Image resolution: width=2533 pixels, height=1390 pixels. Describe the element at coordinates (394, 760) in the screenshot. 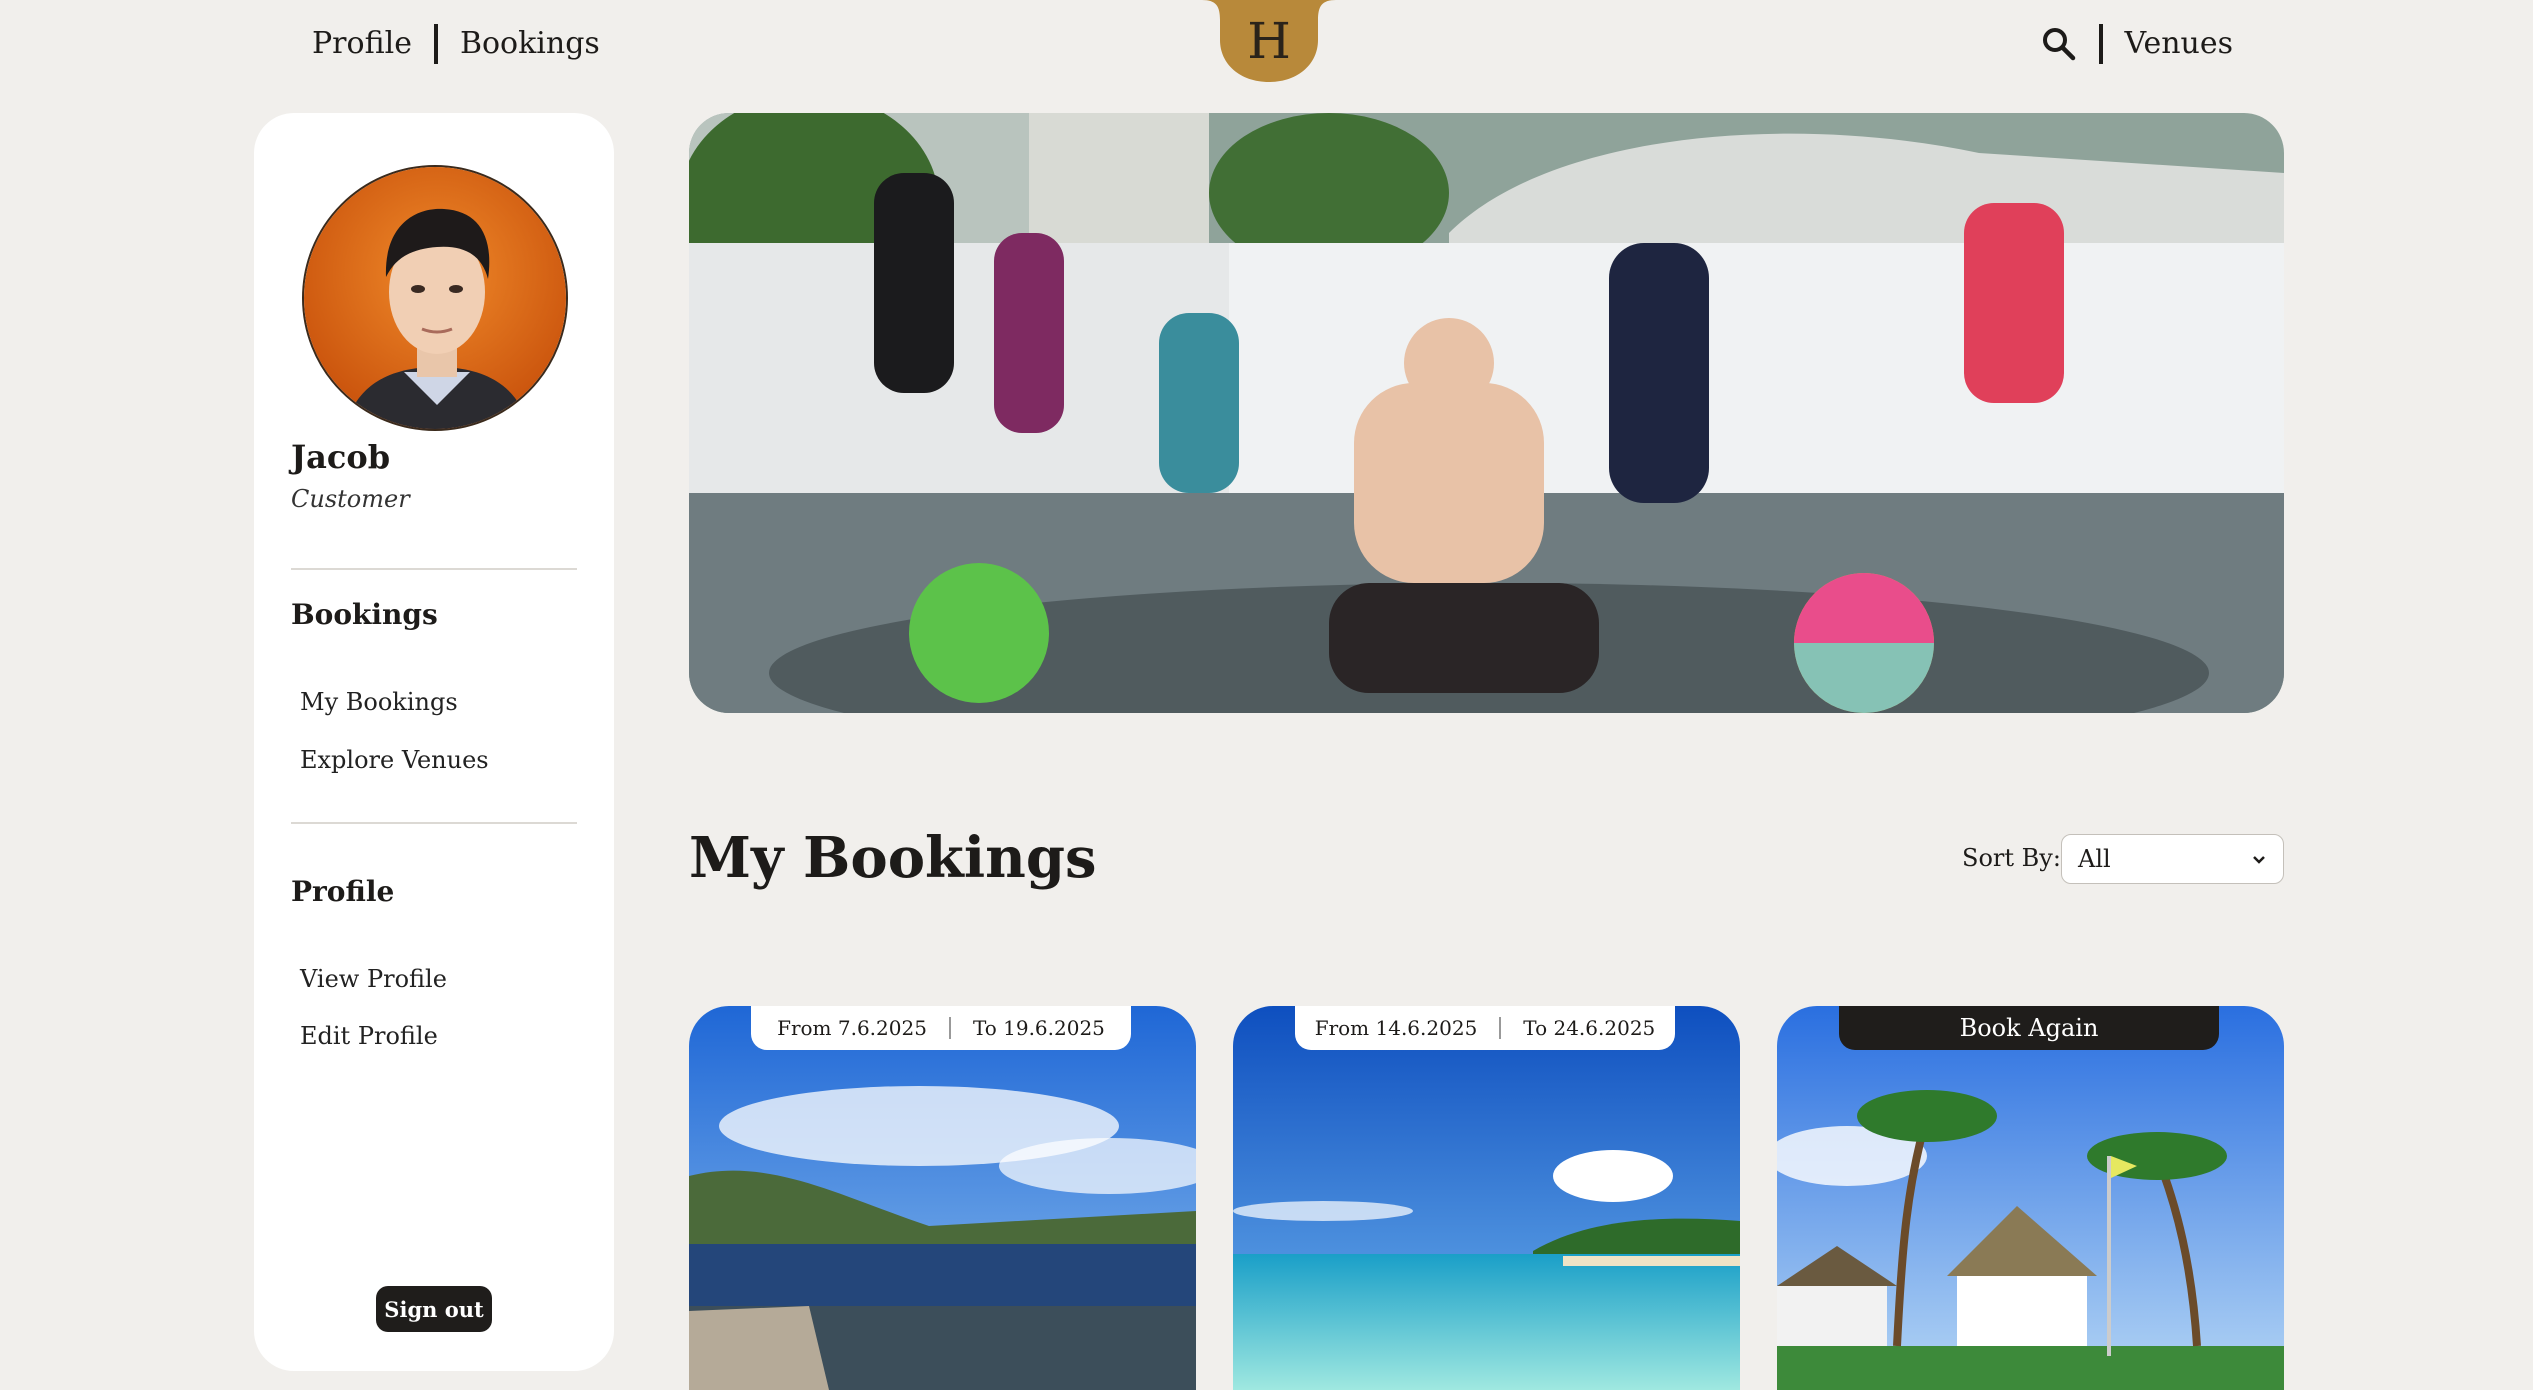

I see `sidebar-item-explore-venues: Explore Venues` at that location.